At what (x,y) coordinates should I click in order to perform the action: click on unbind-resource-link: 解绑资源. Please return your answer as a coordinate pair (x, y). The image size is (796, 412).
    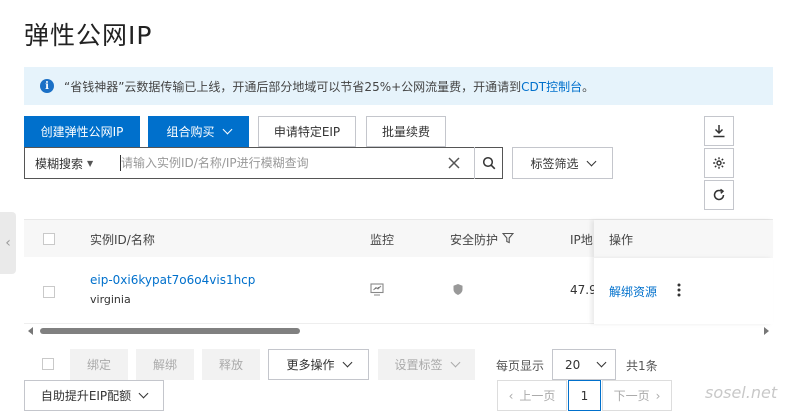
    Looking at the image, I should click on (633, 291).